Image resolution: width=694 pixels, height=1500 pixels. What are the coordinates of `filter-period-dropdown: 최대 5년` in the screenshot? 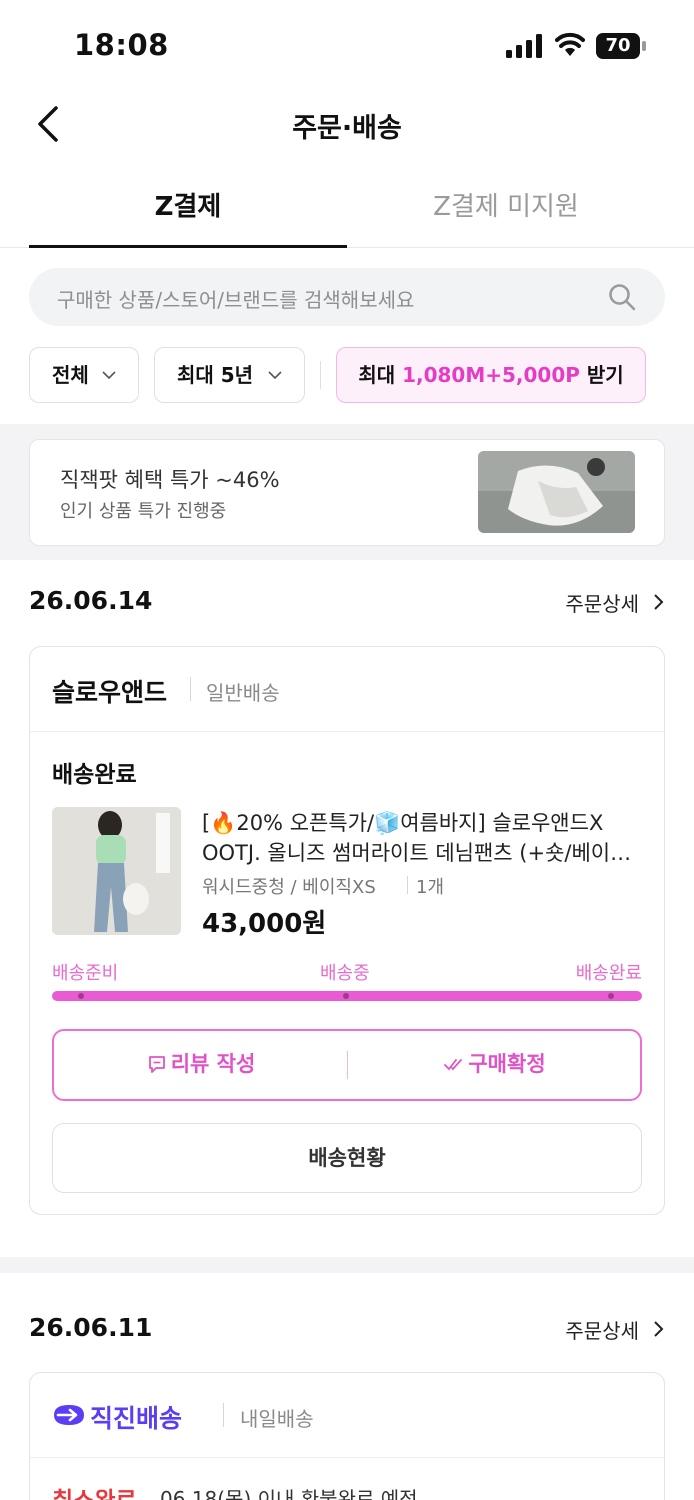 It's located at (229, 375).